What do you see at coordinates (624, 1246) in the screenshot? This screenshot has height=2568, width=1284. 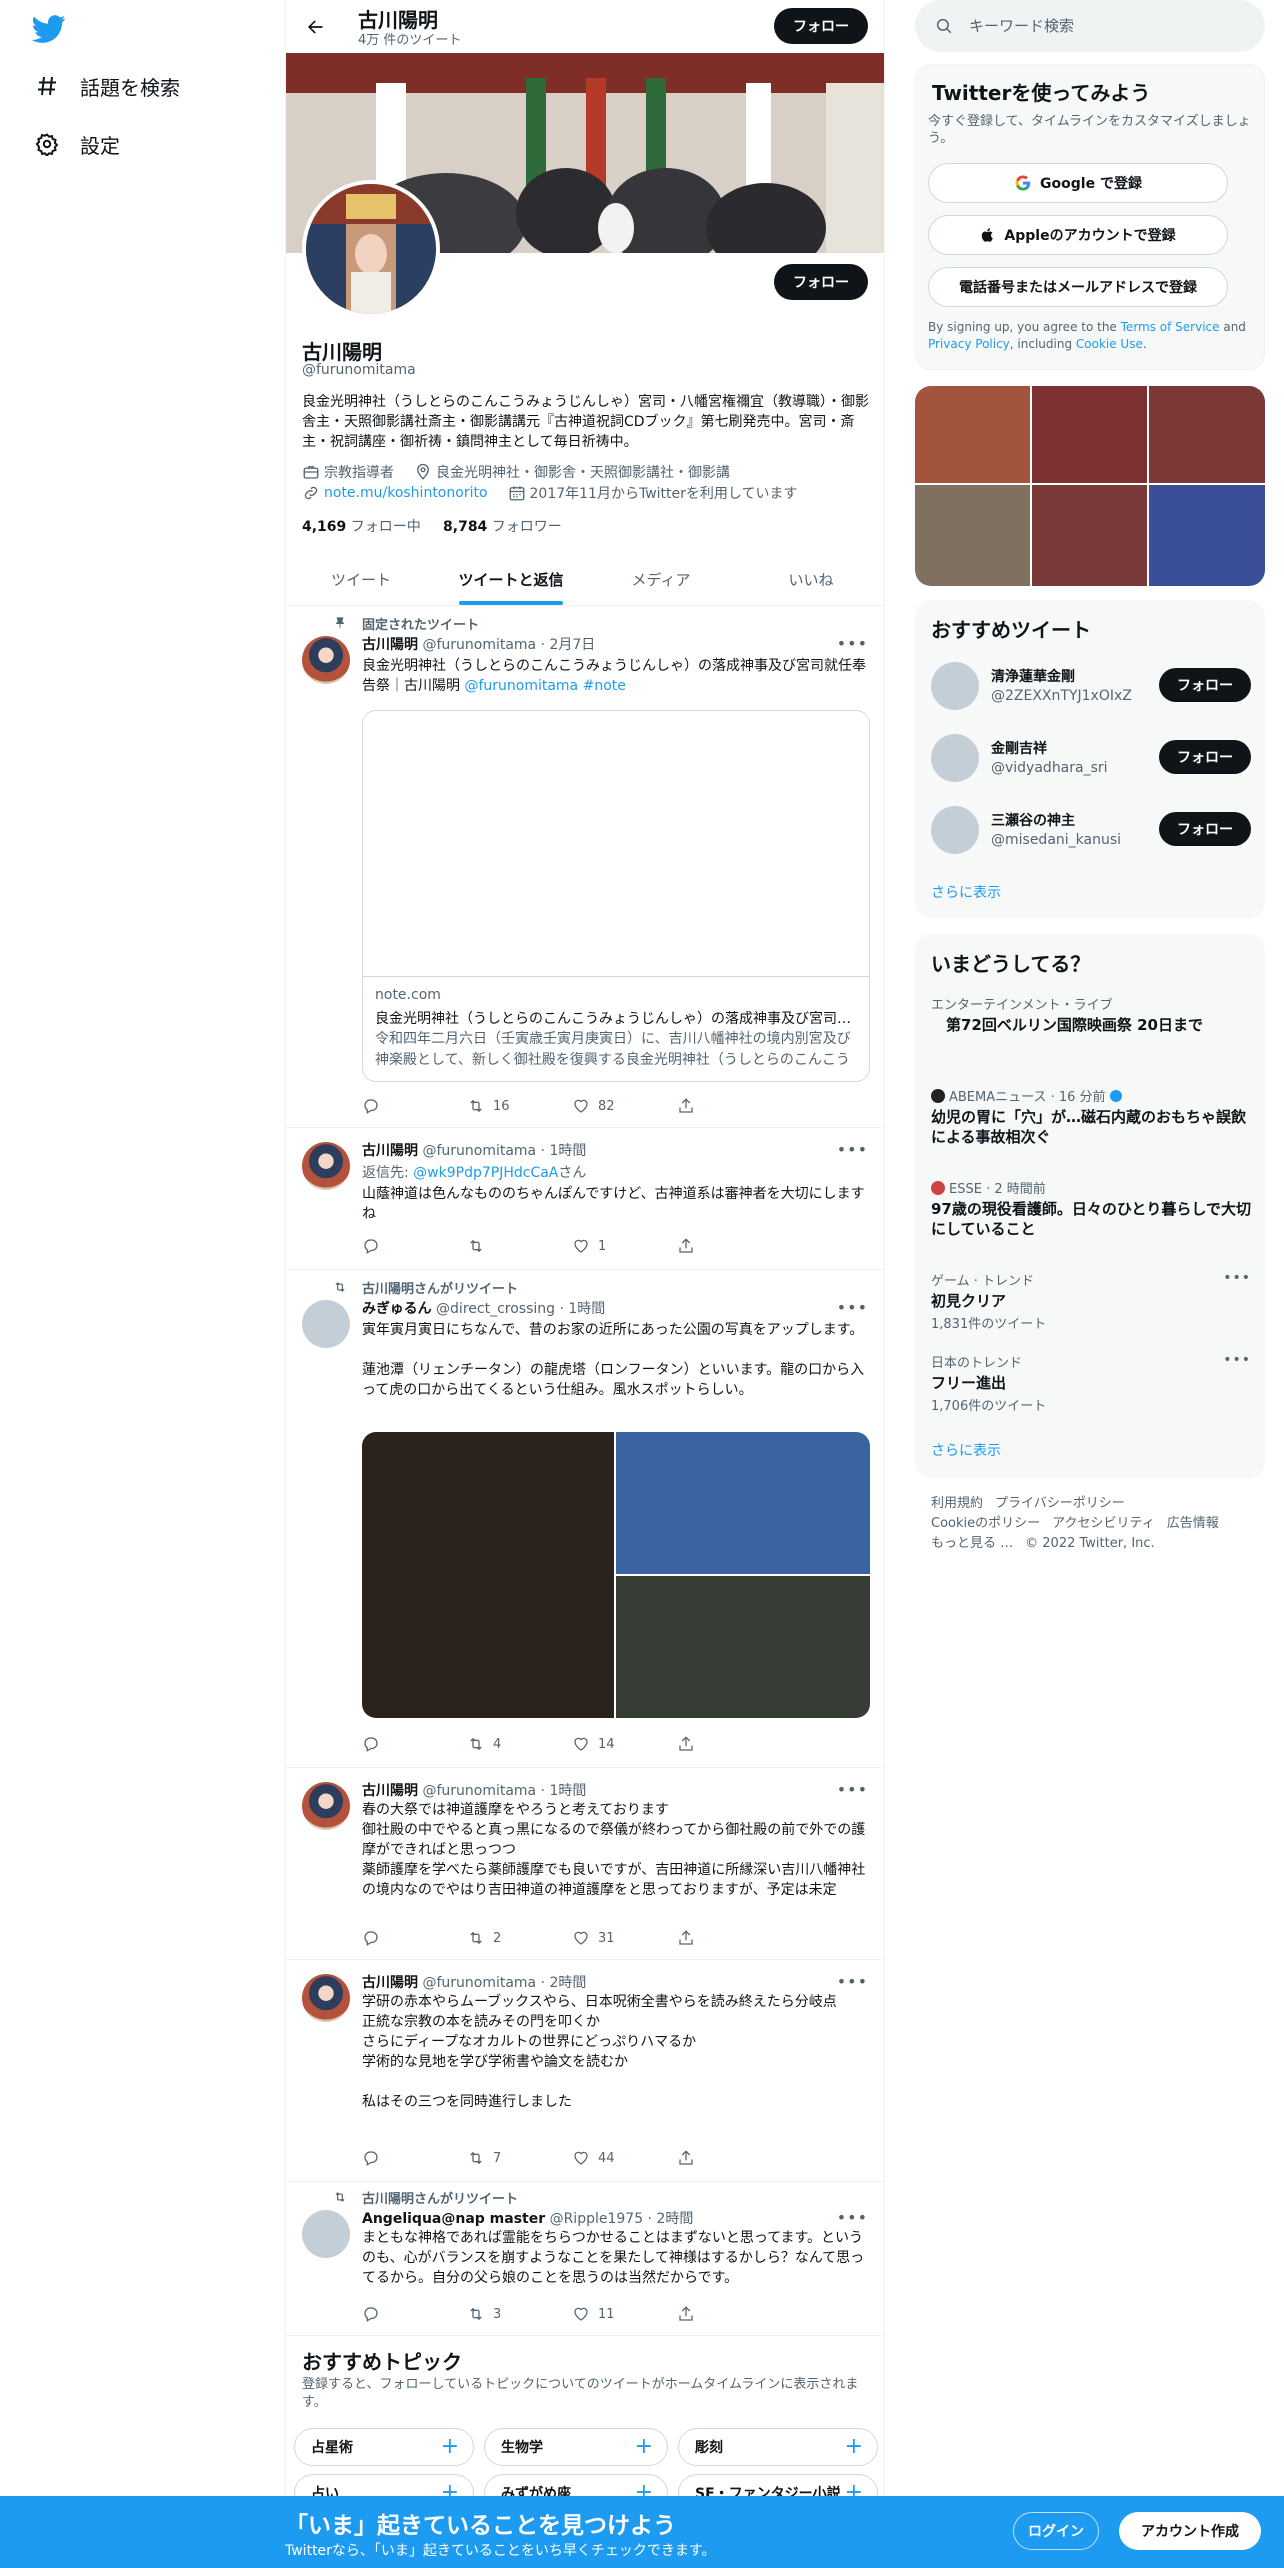 I see `like-button: 1` at bounding box center [624, 1246].